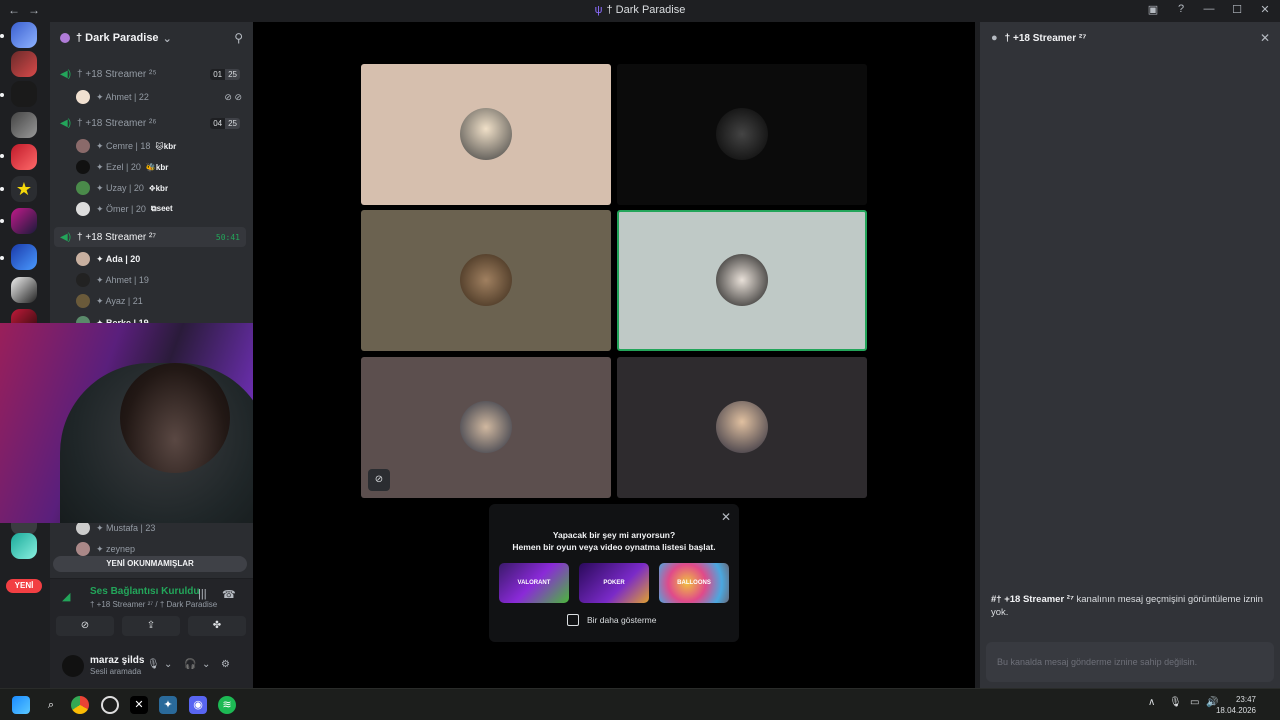 The image size is (1280, 720). What do you see at coordinates (168, 664) in the screenshot?
I see `mic-chevron-down-icon: ⌄` at bounding box center [168, 664].